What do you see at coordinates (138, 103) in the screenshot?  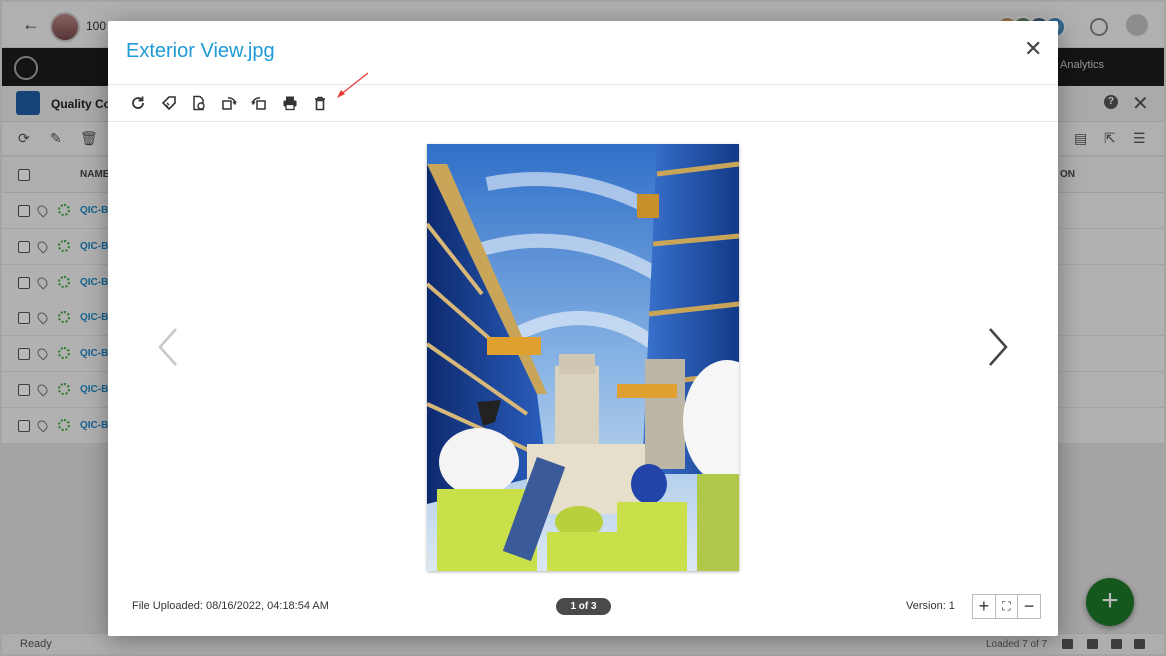 I see `refresh-icon` at bounding box center [138, 103].